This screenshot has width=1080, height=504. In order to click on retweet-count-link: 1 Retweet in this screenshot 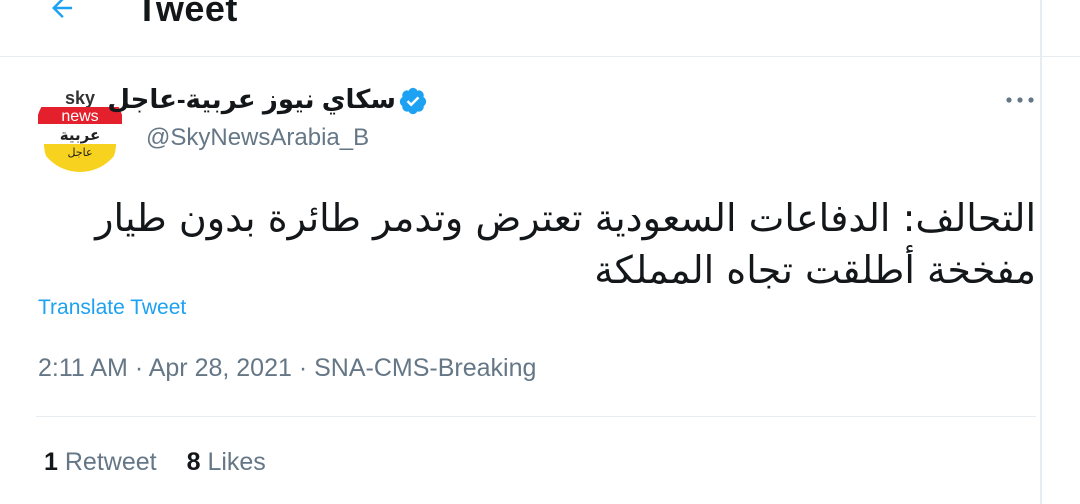, I will do `click(100, 462)`.